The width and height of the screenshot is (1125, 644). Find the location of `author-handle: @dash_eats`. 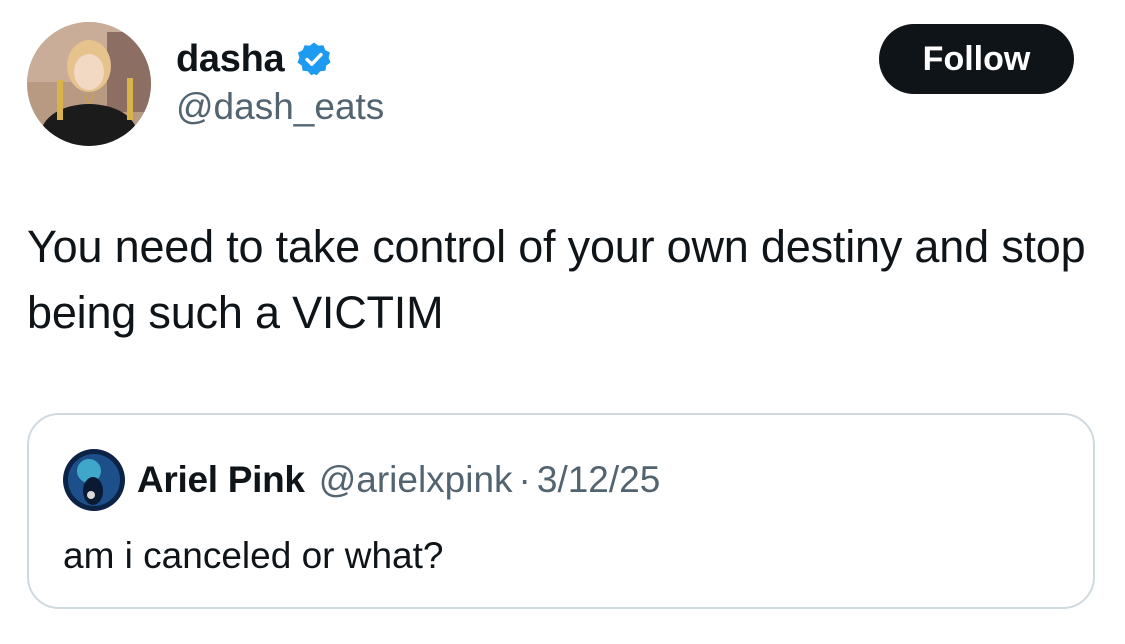

author-handle: @dash_eats is located at coordinates (280, 107).